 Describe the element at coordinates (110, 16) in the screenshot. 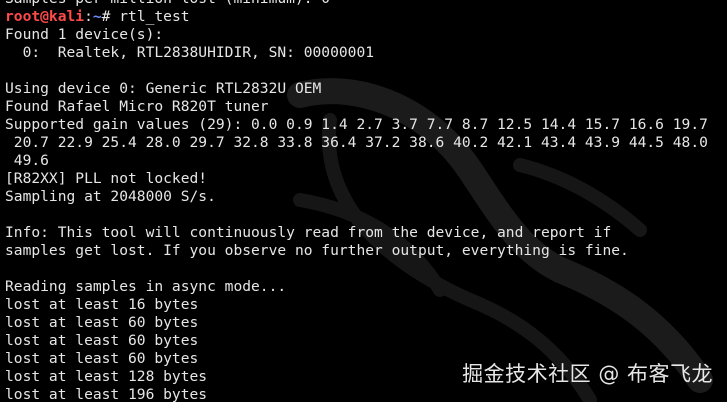

I see `prompt-symbol: #` at that location.